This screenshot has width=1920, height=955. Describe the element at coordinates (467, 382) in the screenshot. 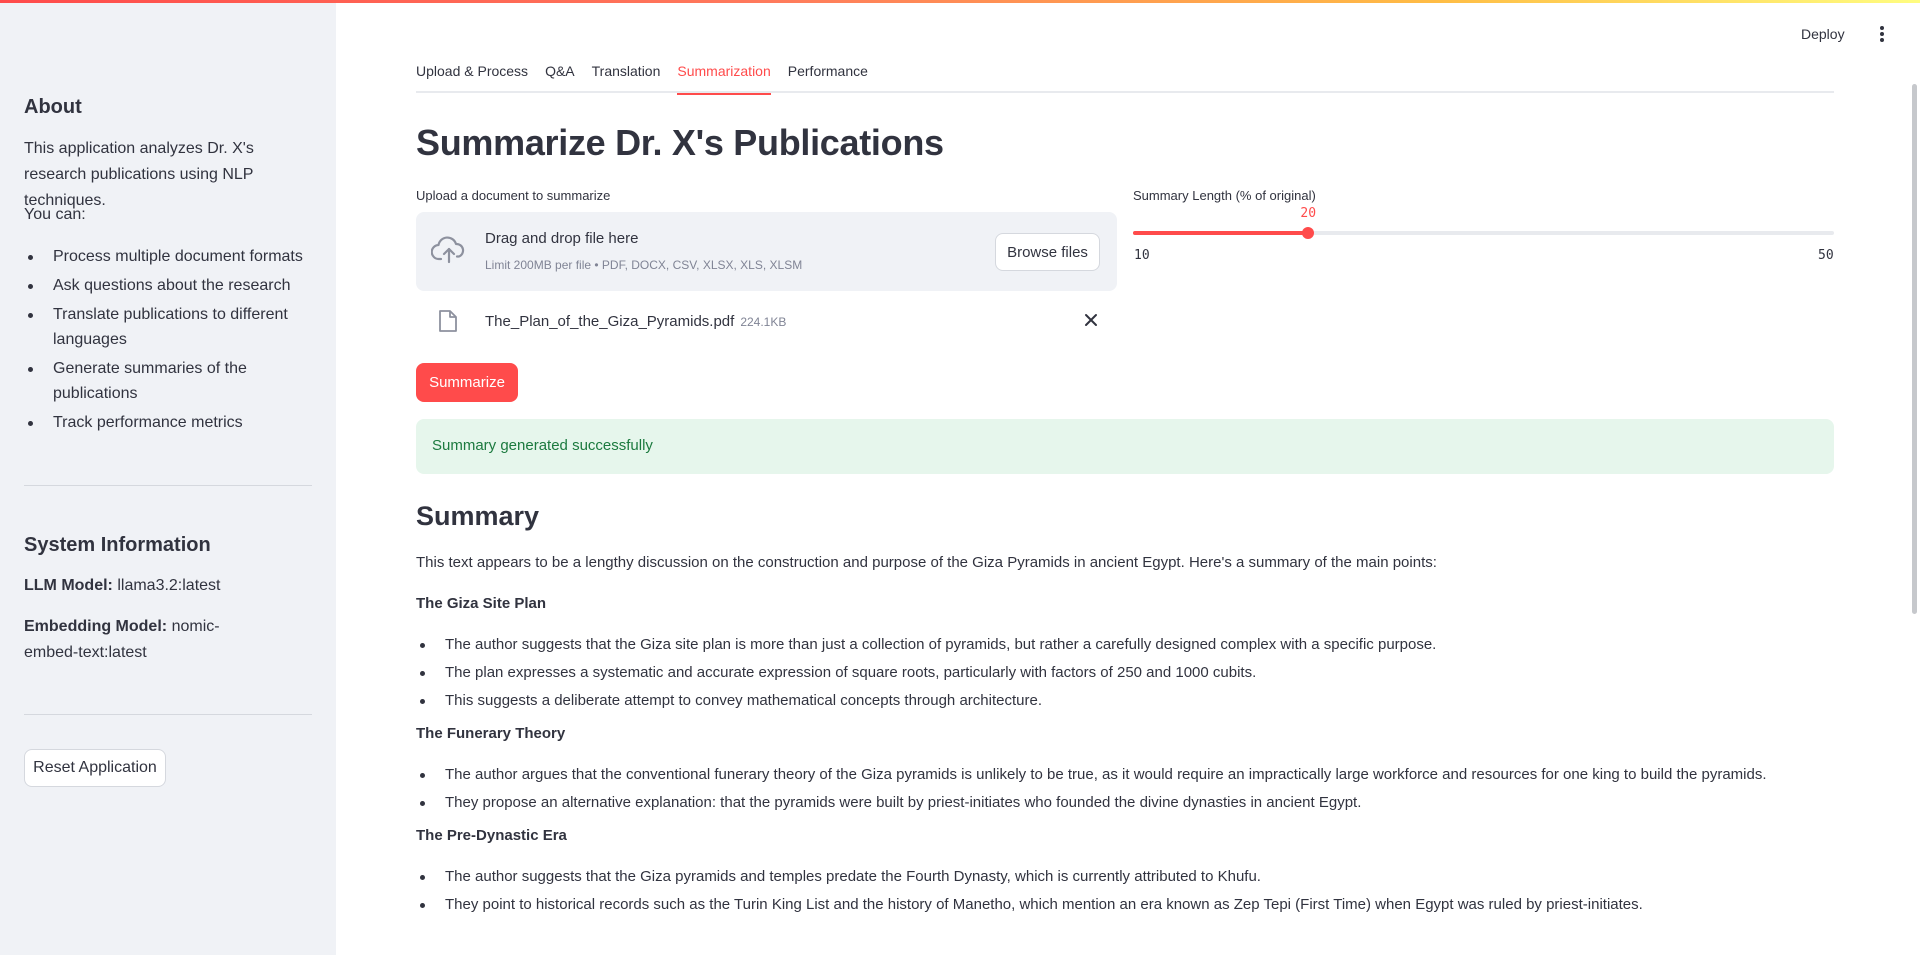

I see `summarize-button: Summarize` at that location.